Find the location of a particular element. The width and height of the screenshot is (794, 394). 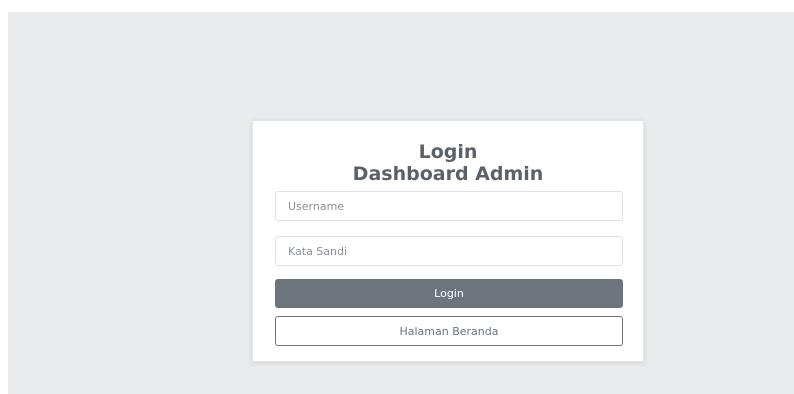

login-title: Login is located at coordinates (448, 152).